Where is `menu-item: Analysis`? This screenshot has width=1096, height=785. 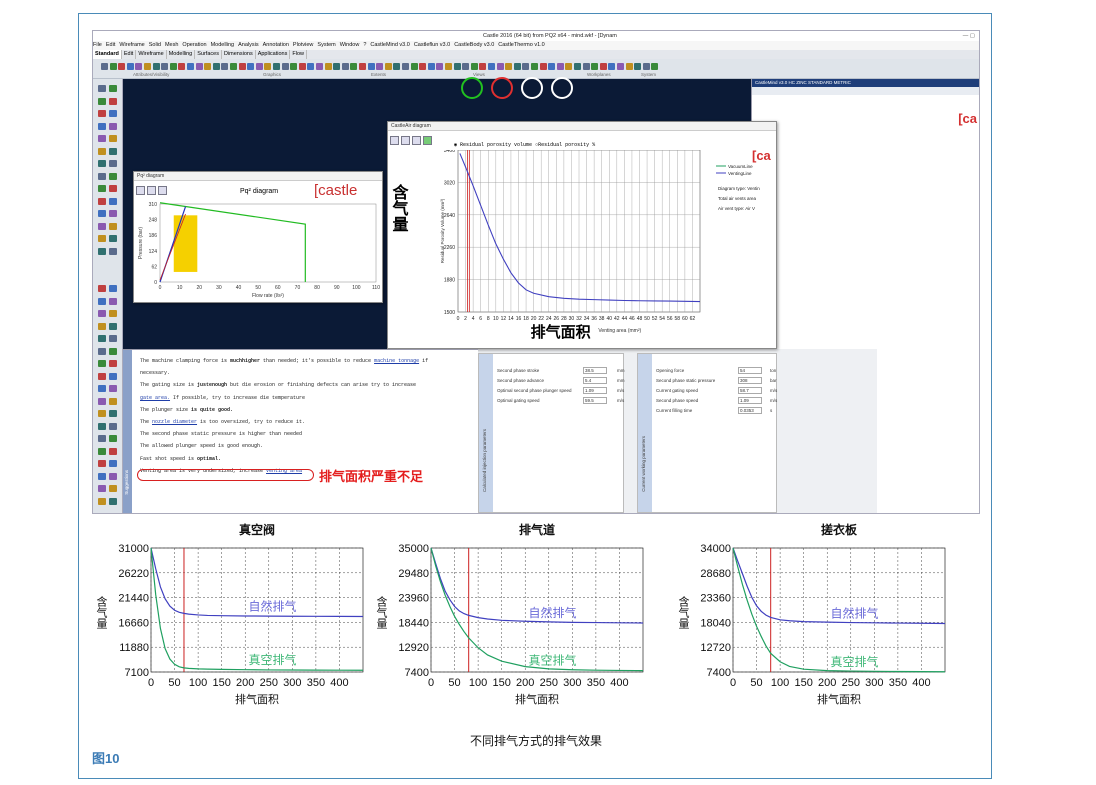 menu-item: Analysis is located at coordinates (248, 45).